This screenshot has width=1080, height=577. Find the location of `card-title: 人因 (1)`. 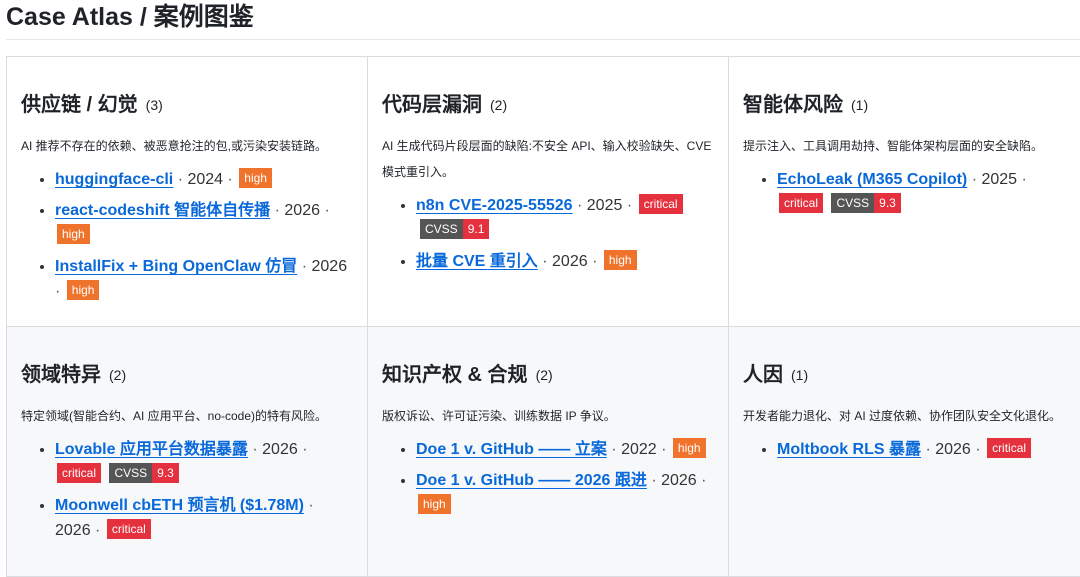

card-title: 人因 (1) is located at coordinates (907, 375).